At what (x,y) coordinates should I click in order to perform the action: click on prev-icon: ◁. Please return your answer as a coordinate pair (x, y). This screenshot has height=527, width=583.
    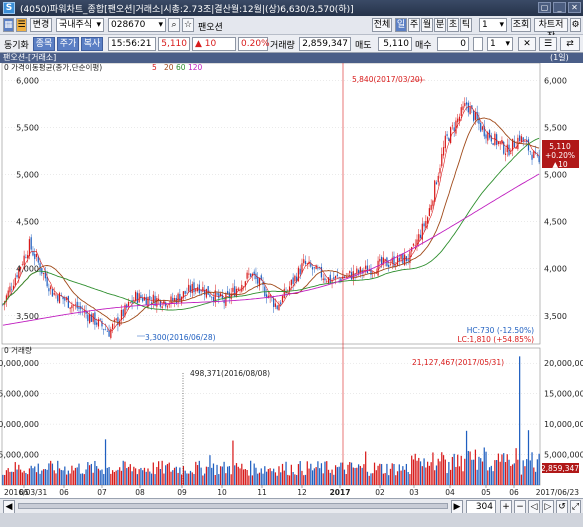
    Looking at the image, I should click on (534, 507).